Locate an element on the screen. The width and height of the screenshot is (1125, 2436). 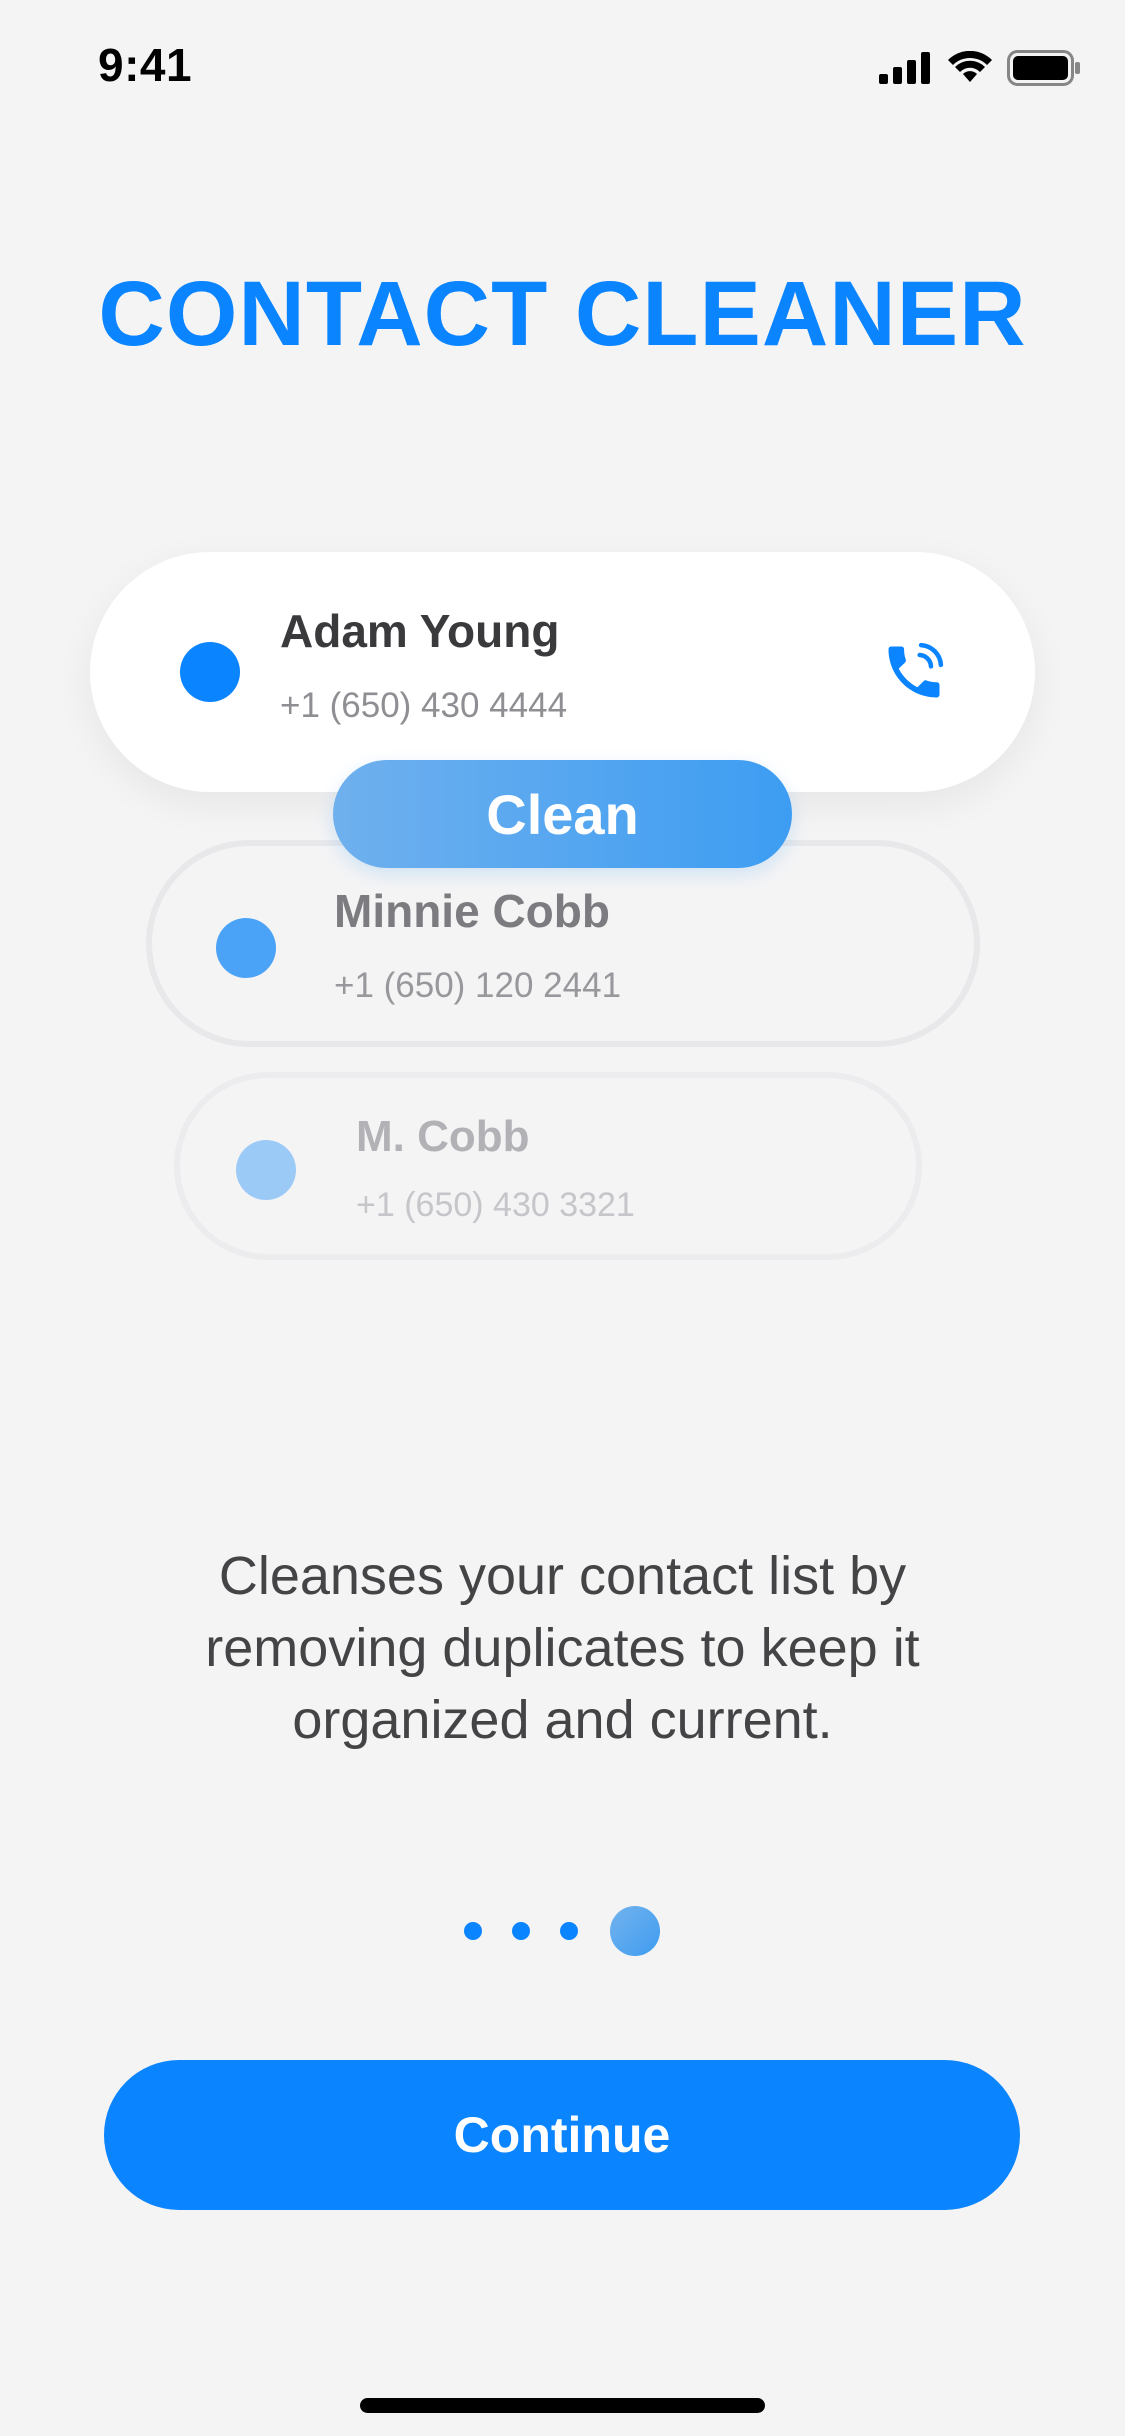
cellular-signal-icon is located at coordinates (904, 68).